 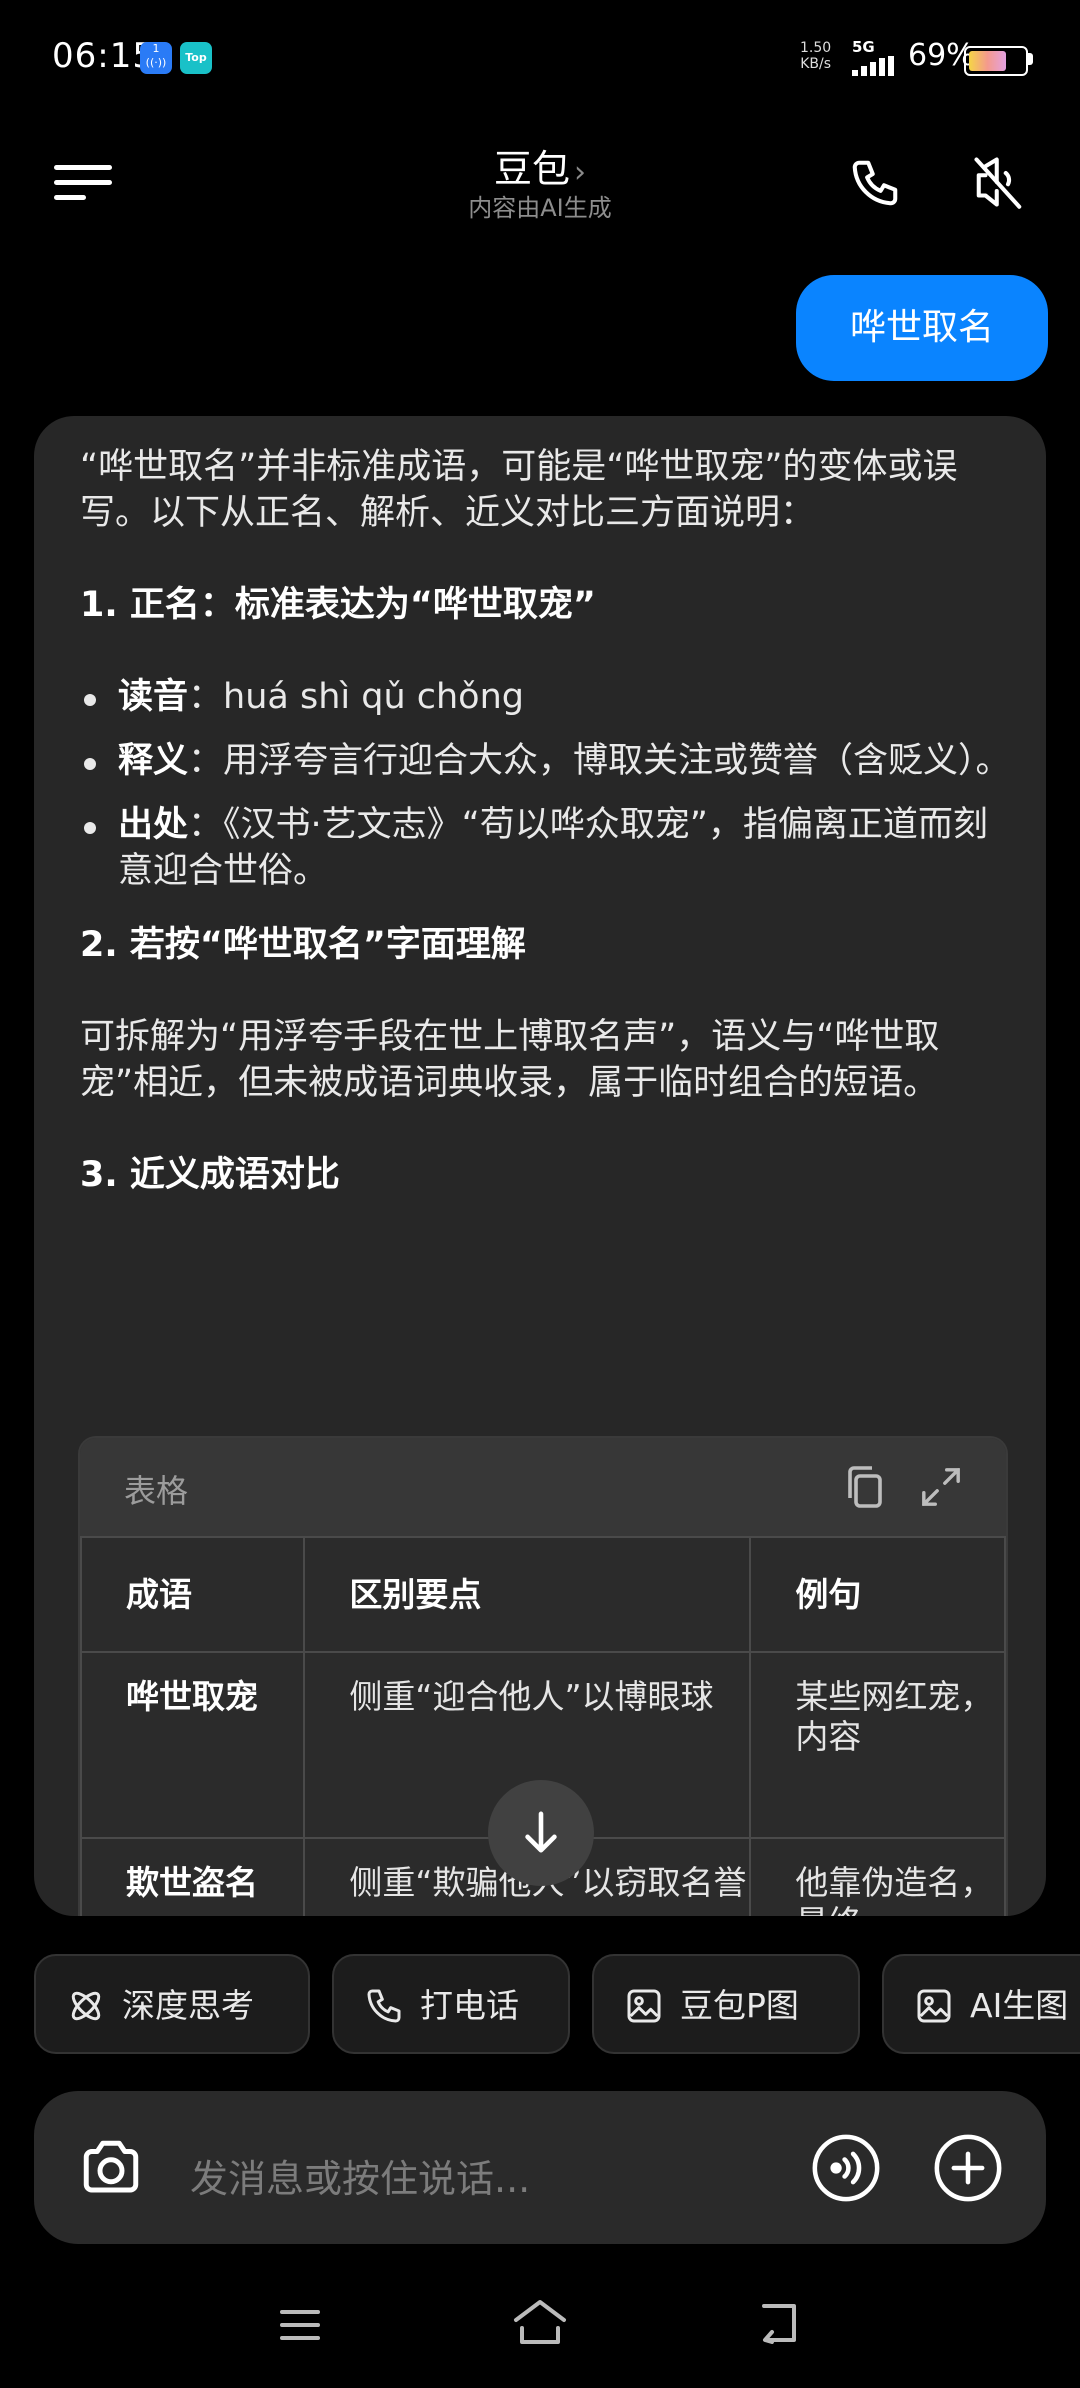 What do you see at coordinates (300, 2325) in the screenshot?
I see `nav-recents-icon` at bounding box center [300, 2325].